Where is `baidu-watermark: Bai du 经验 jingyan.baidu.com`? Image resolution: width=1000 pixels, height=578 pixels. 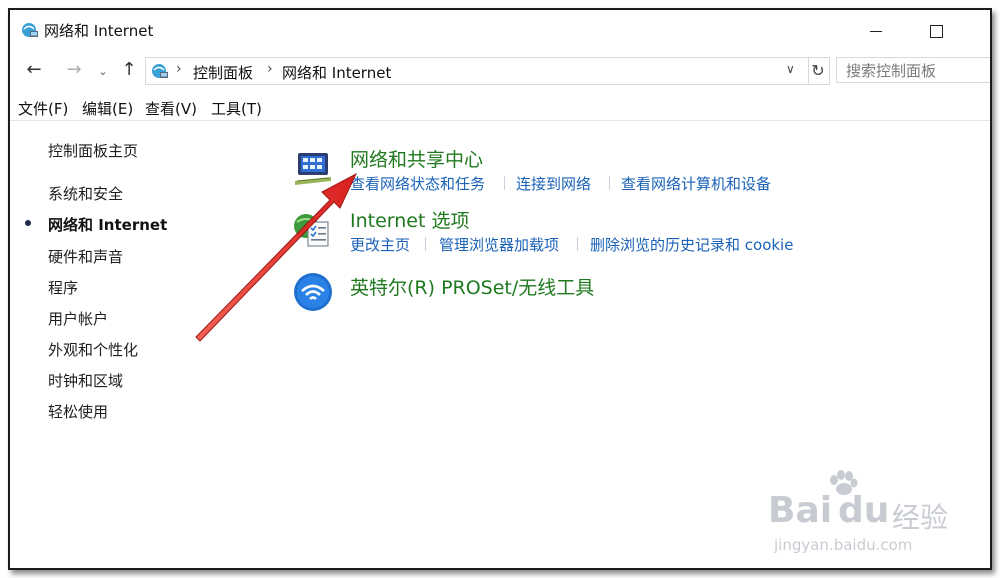 baidu-watermark: Bai du 经验 jingyan.baidu.com is located at coordinates (868, 515).